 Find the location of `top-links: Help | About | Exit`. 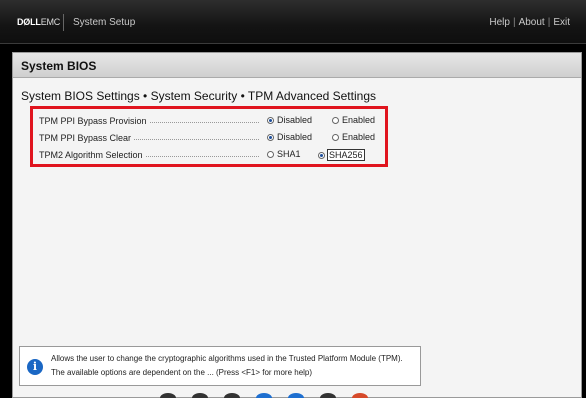

top-links: Help | About | Exit is located at coordinates (529, 22).